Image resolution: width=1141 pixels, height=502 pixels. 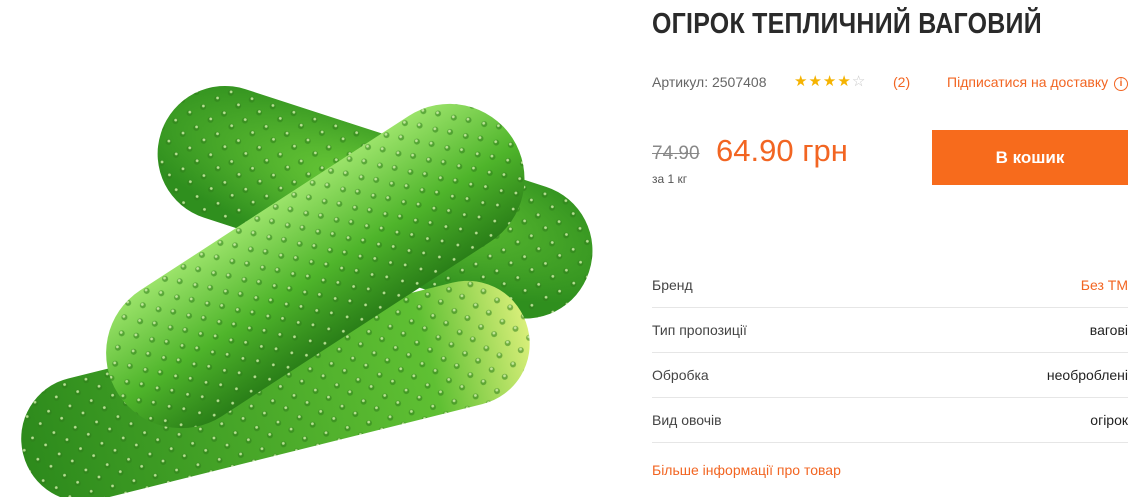 What do you see at coordinates (670, 179) in the screenshot?
I see `price-unit: за 1 кг` at bounding box center [670, 179].